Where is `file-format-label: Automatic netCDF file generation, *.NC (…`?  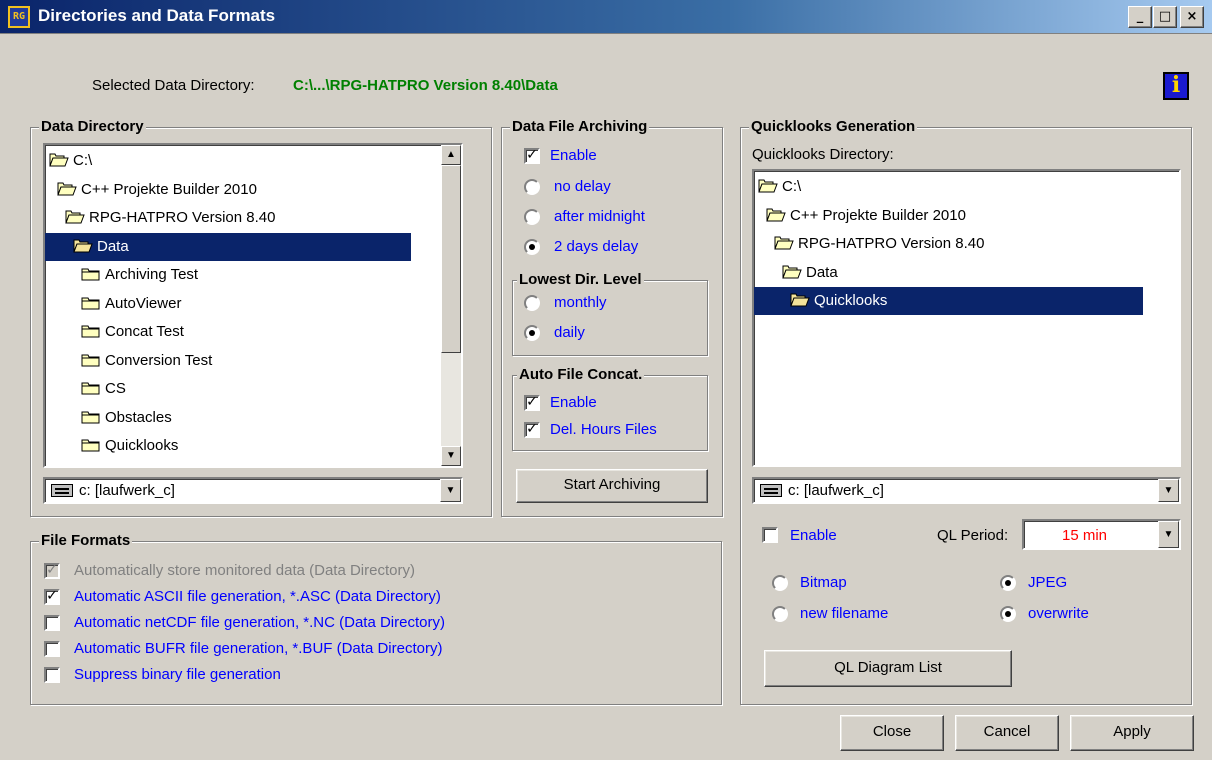 file-format-label: Automatic netCDF file generation, *.NC (… is located at coordinates (259, 623).